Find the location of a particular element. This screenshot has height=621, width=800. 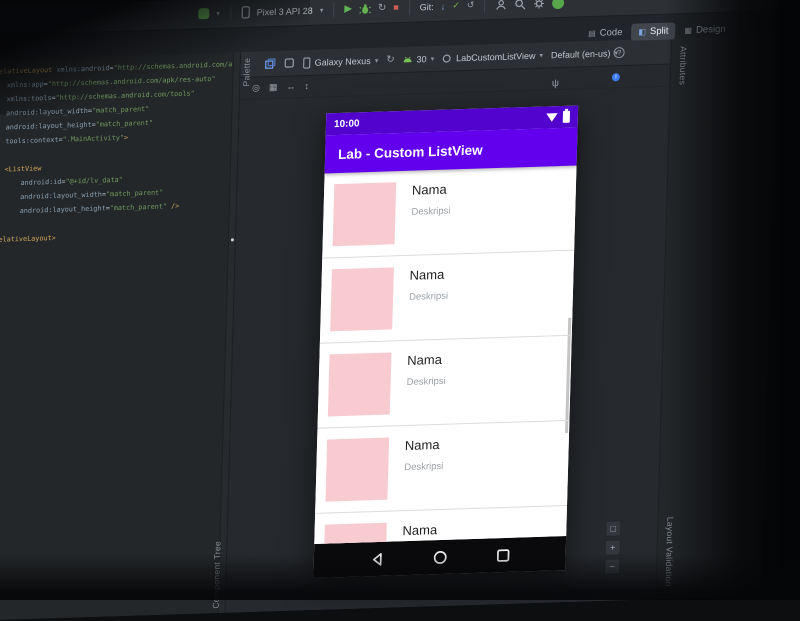

wifi-icon is located at coordinates (552, 117).